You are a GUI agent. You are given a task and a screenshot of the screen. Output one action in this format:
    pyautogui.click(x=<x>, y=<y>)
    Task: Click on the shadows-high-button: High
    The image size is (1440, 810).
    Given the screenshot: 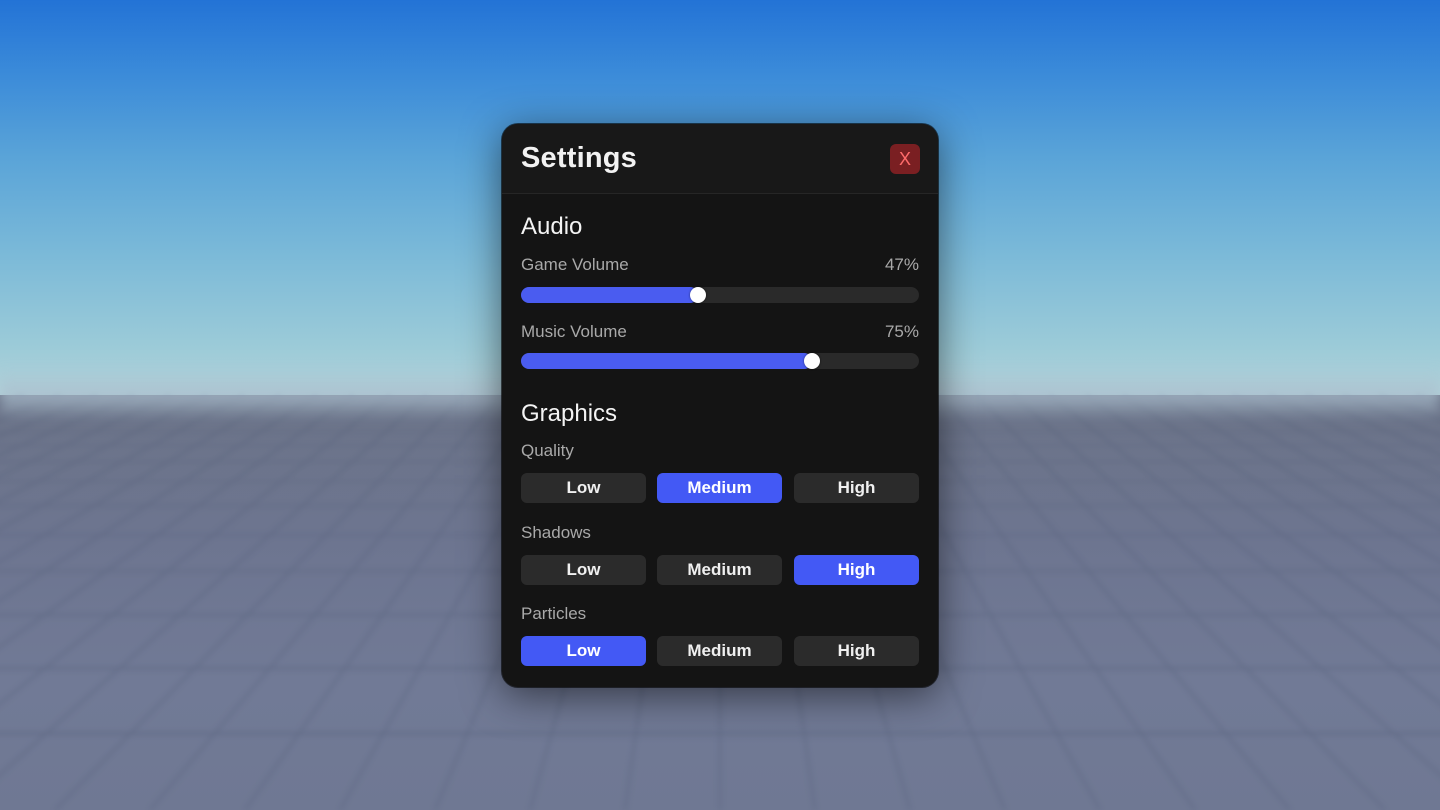 What is the action you would take?
    pyautogui.click(x=856, y=570)
    